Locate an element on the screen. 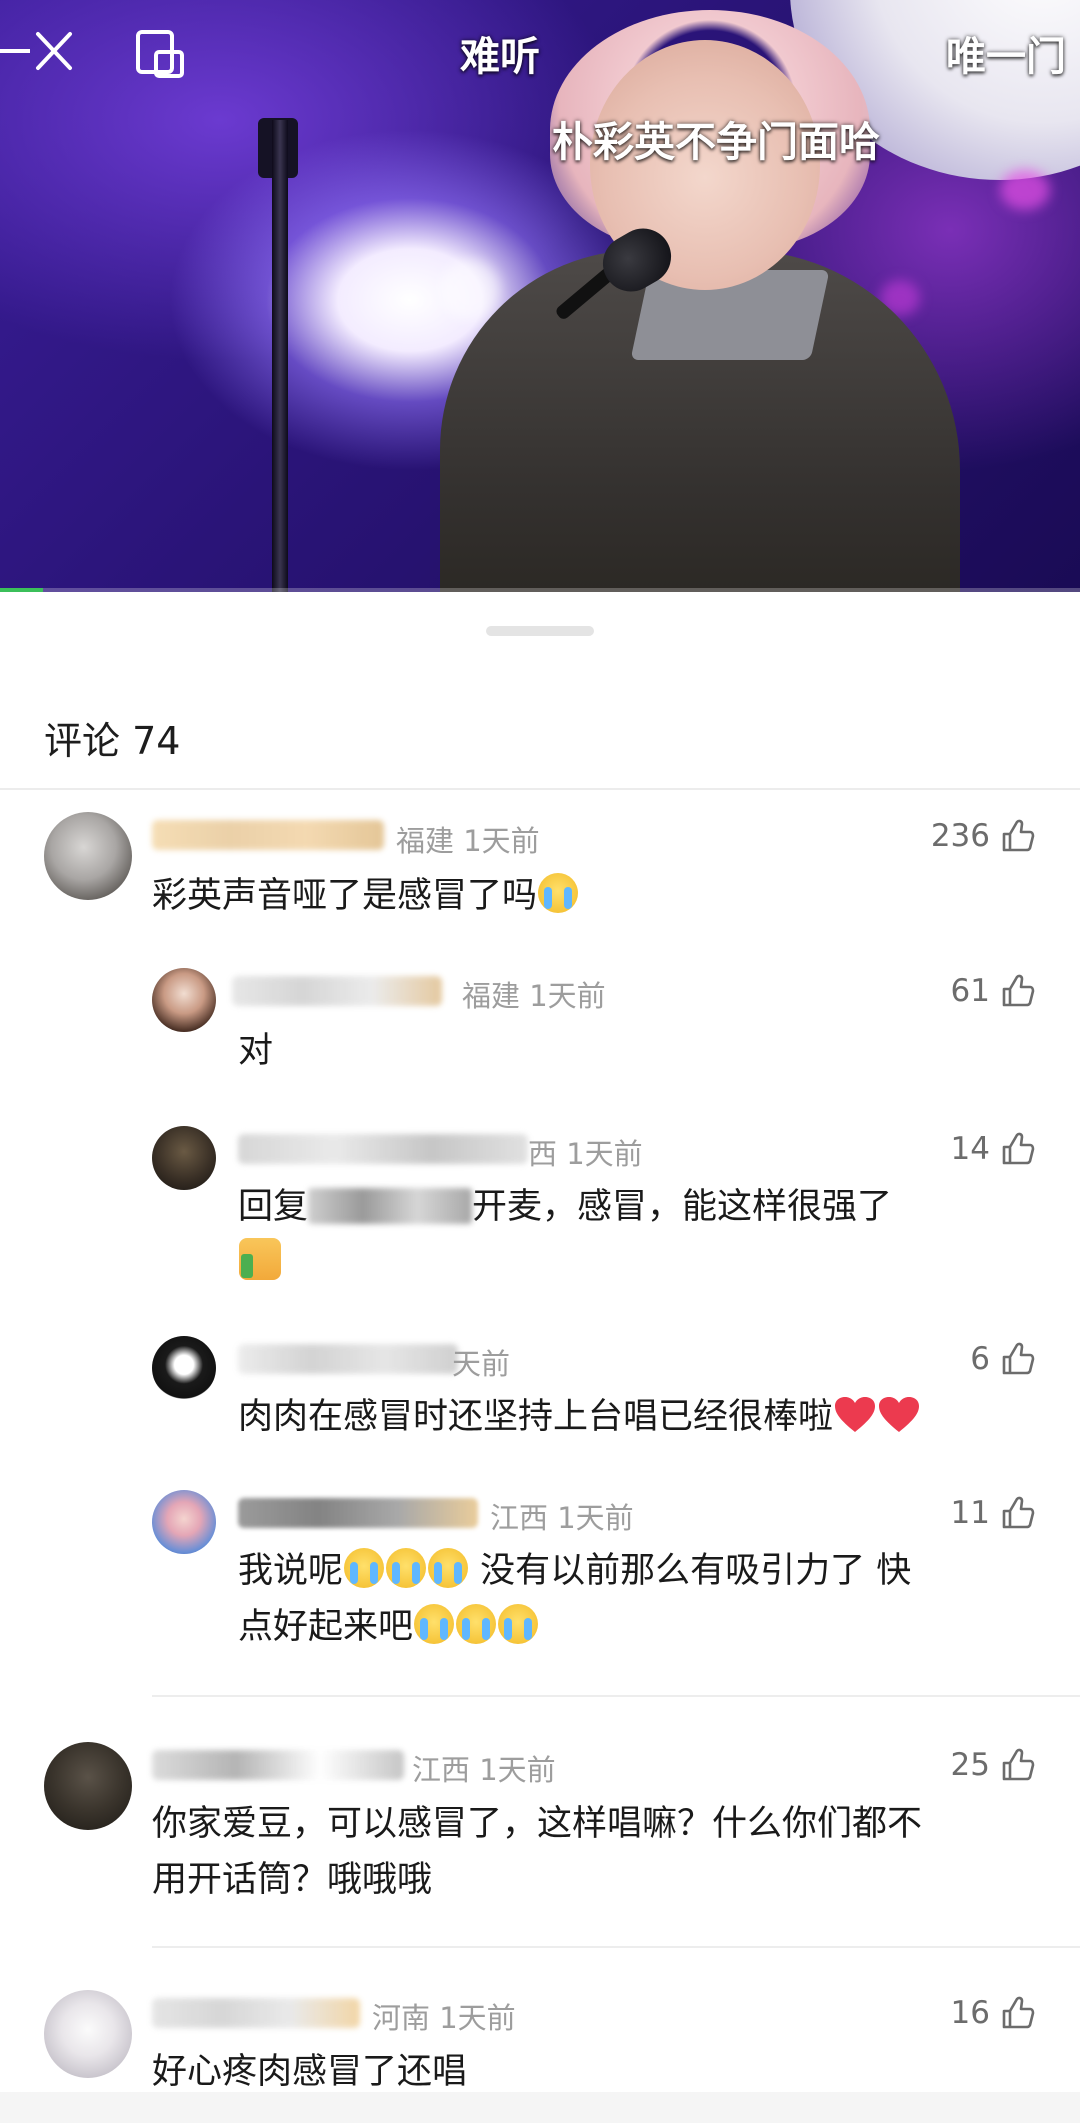  comment-text-content: 彩英声音哑了是感冒了吗 is located at coordinates (345, 896).